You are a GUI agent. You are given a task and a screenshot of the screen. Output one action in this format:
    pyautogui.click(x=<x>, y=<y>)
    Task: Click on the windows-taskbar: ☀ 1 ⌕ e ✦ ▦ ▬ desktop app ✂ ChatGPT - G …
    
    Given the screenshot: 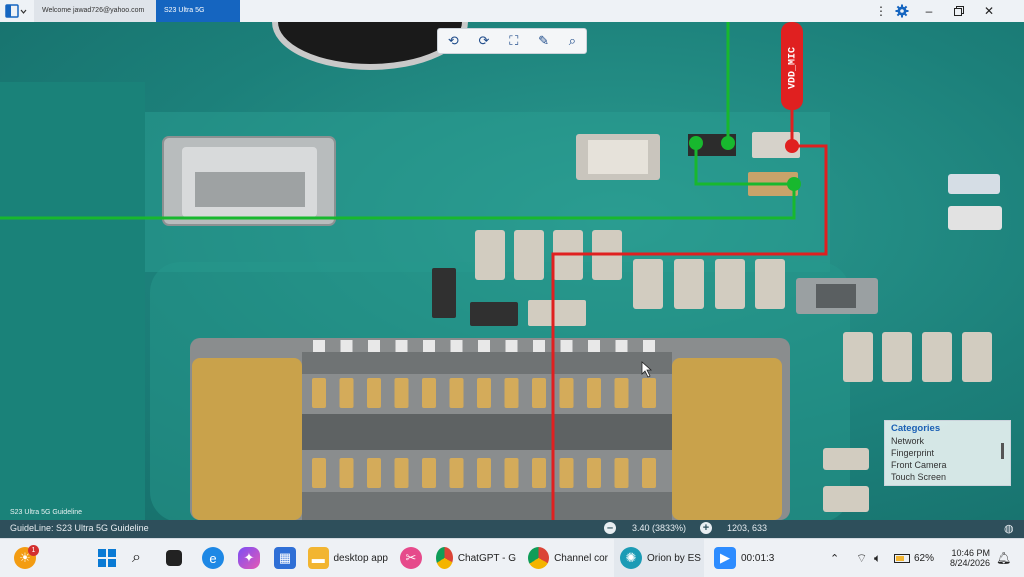 What is the action you would take?
    pyautogui.click(x=512, y=557)
    